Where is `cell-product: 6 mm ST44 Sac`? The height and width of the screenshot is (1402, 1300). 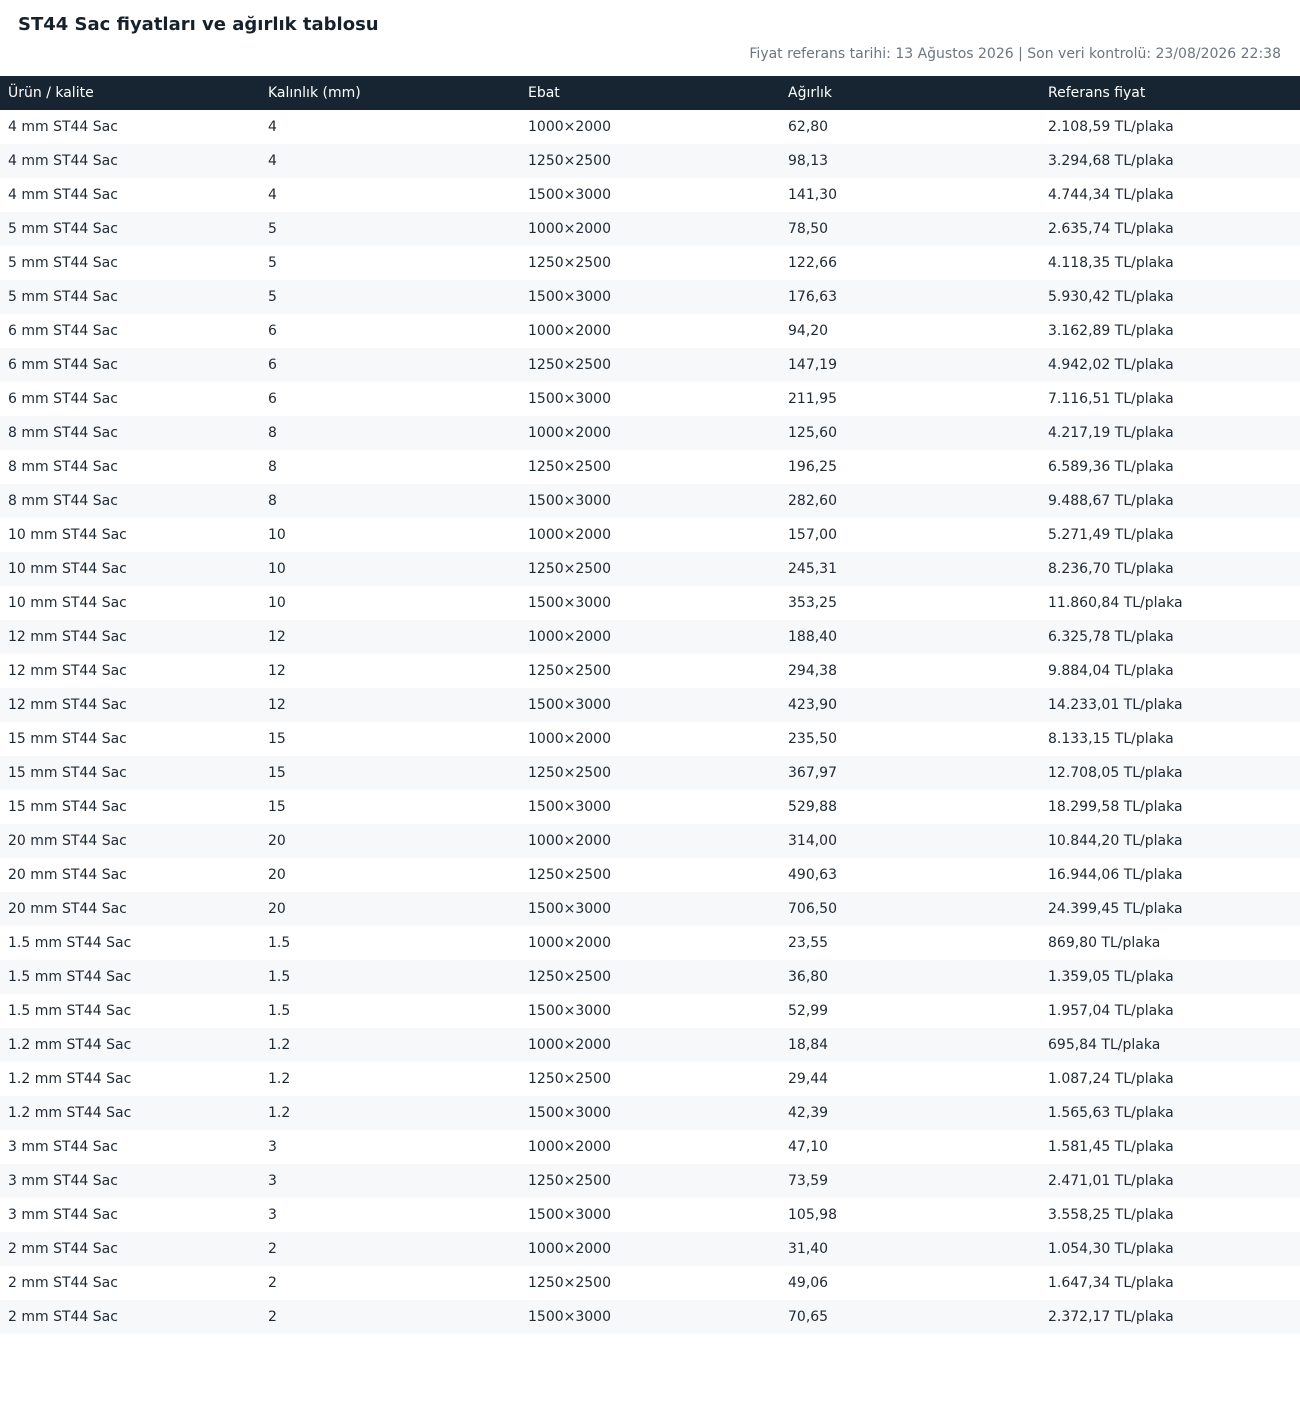
cell-product: 6 mm ST44 Sac is located at coordinates (130, 365).